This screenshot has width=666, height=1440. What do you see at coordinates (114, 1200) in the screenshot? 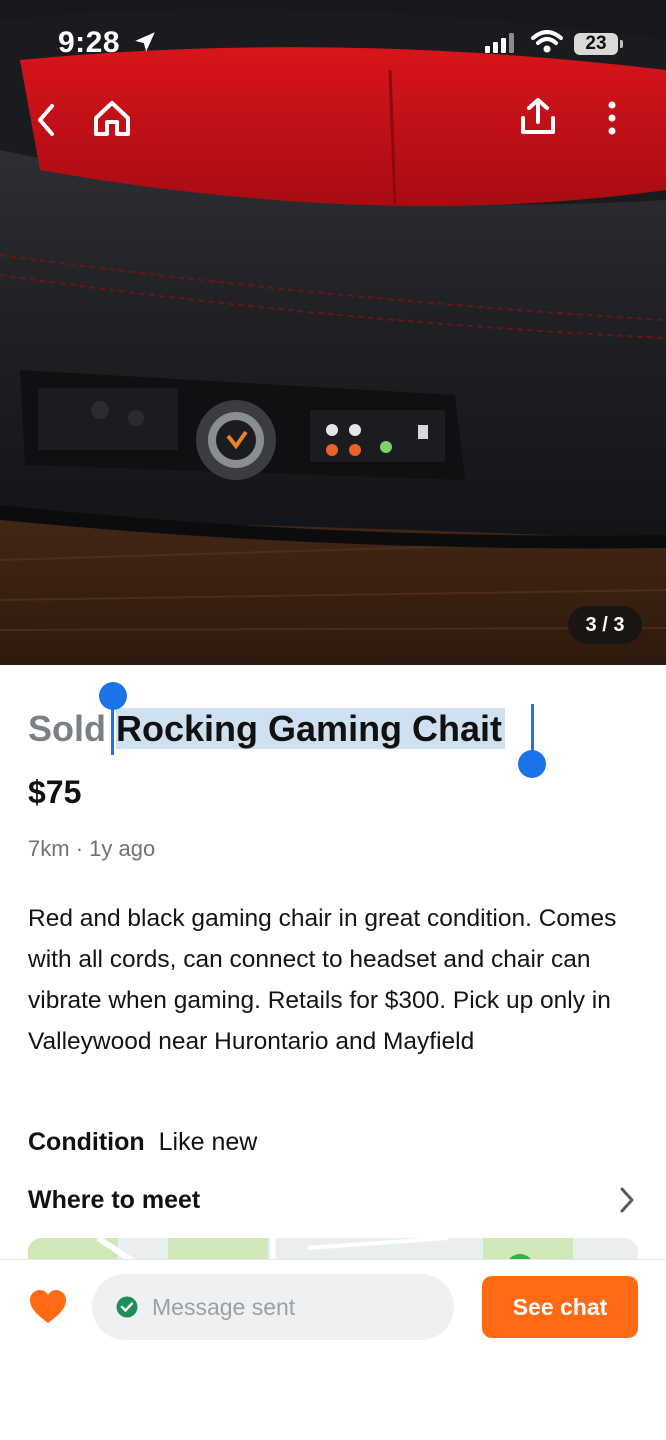
I see `where-to-meet-label: Where to meet` at bounding box center [114, 1200].